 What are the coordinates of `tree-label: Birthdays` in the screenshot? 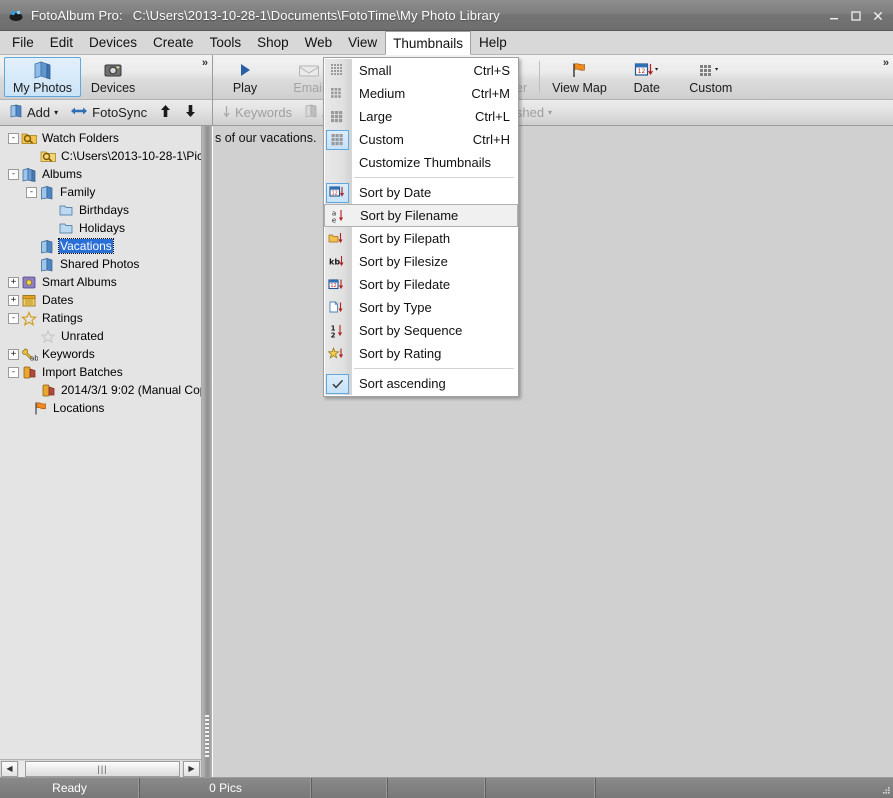 It's located at (104, 210).